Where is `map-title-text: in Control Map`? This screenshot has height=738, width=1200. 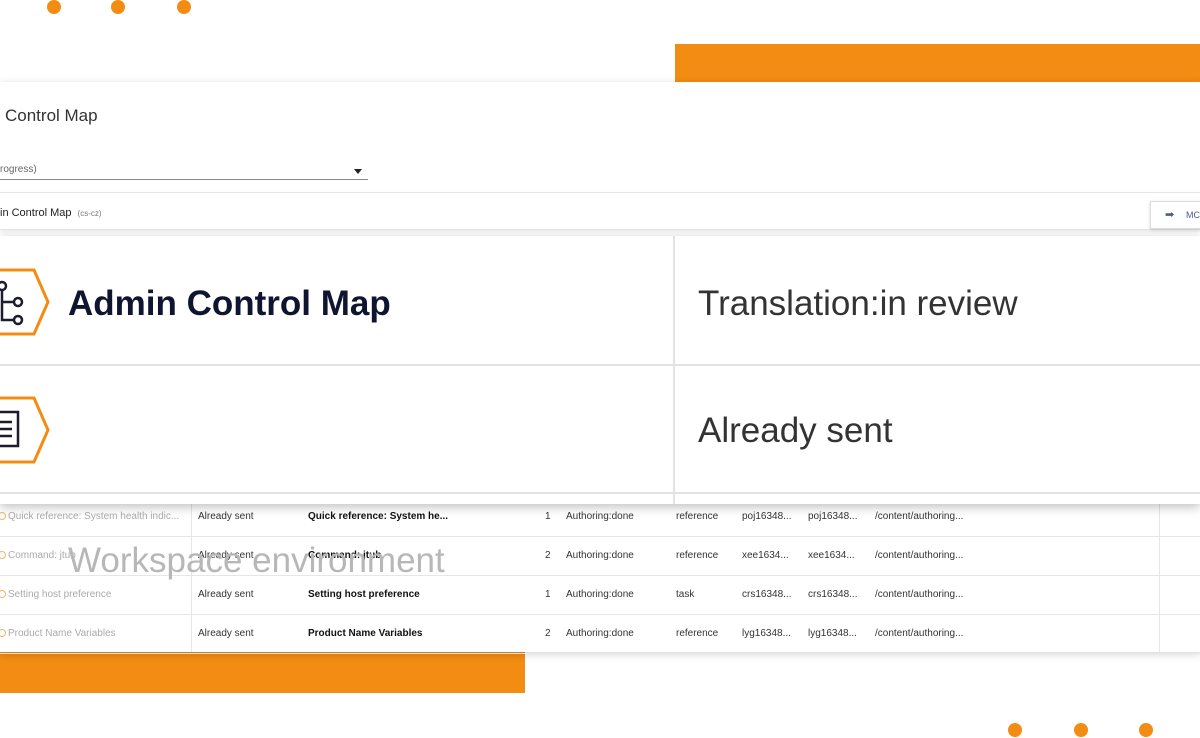 map-title-text: in Control Map is located at coordinates (36, 213).